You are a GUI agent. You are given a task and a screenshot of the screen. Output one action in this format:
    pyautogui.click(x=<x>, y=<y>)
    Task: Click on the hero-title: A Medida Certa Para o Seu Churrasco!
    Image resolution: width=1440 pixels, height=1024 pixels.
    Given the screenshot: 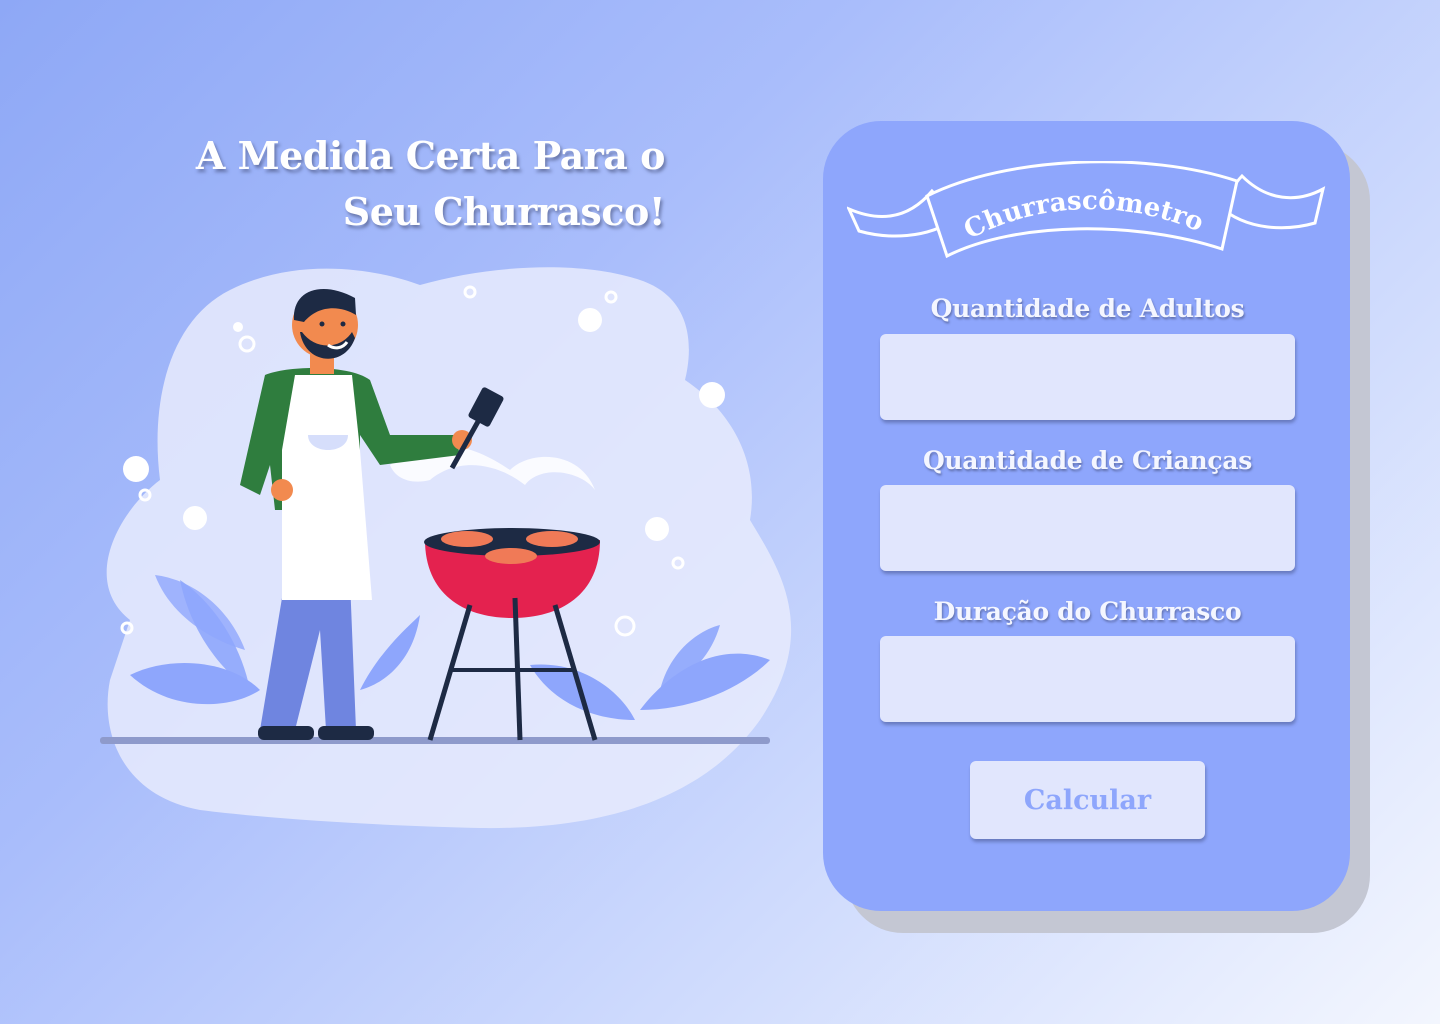 What is the action you would take?
    pyautogui.click(x=423, y=184)
    